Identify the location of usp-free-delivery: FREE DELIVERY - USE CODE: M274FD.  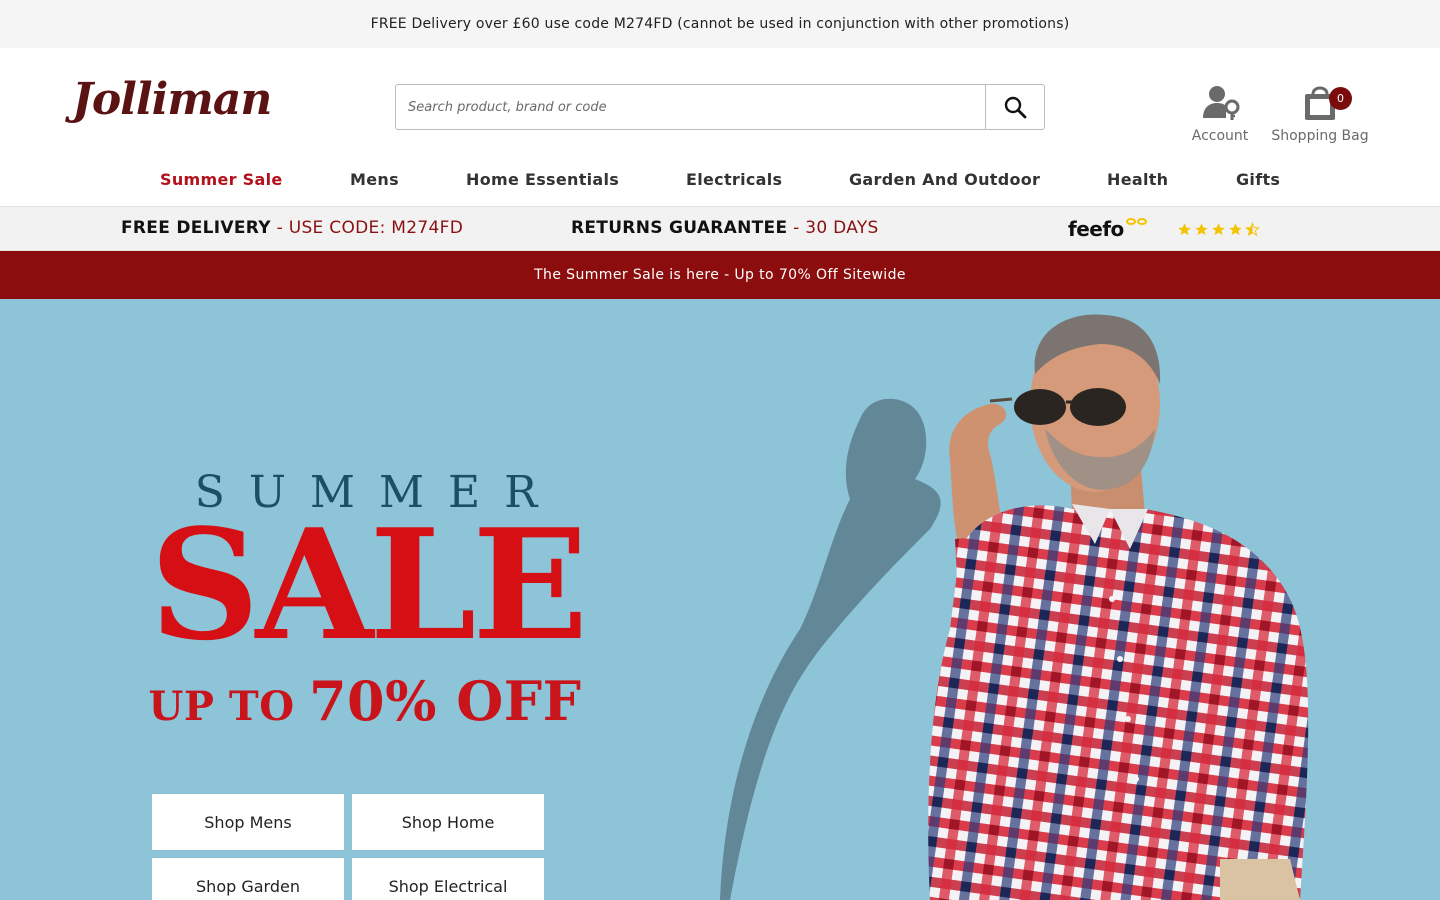
(292, 228).